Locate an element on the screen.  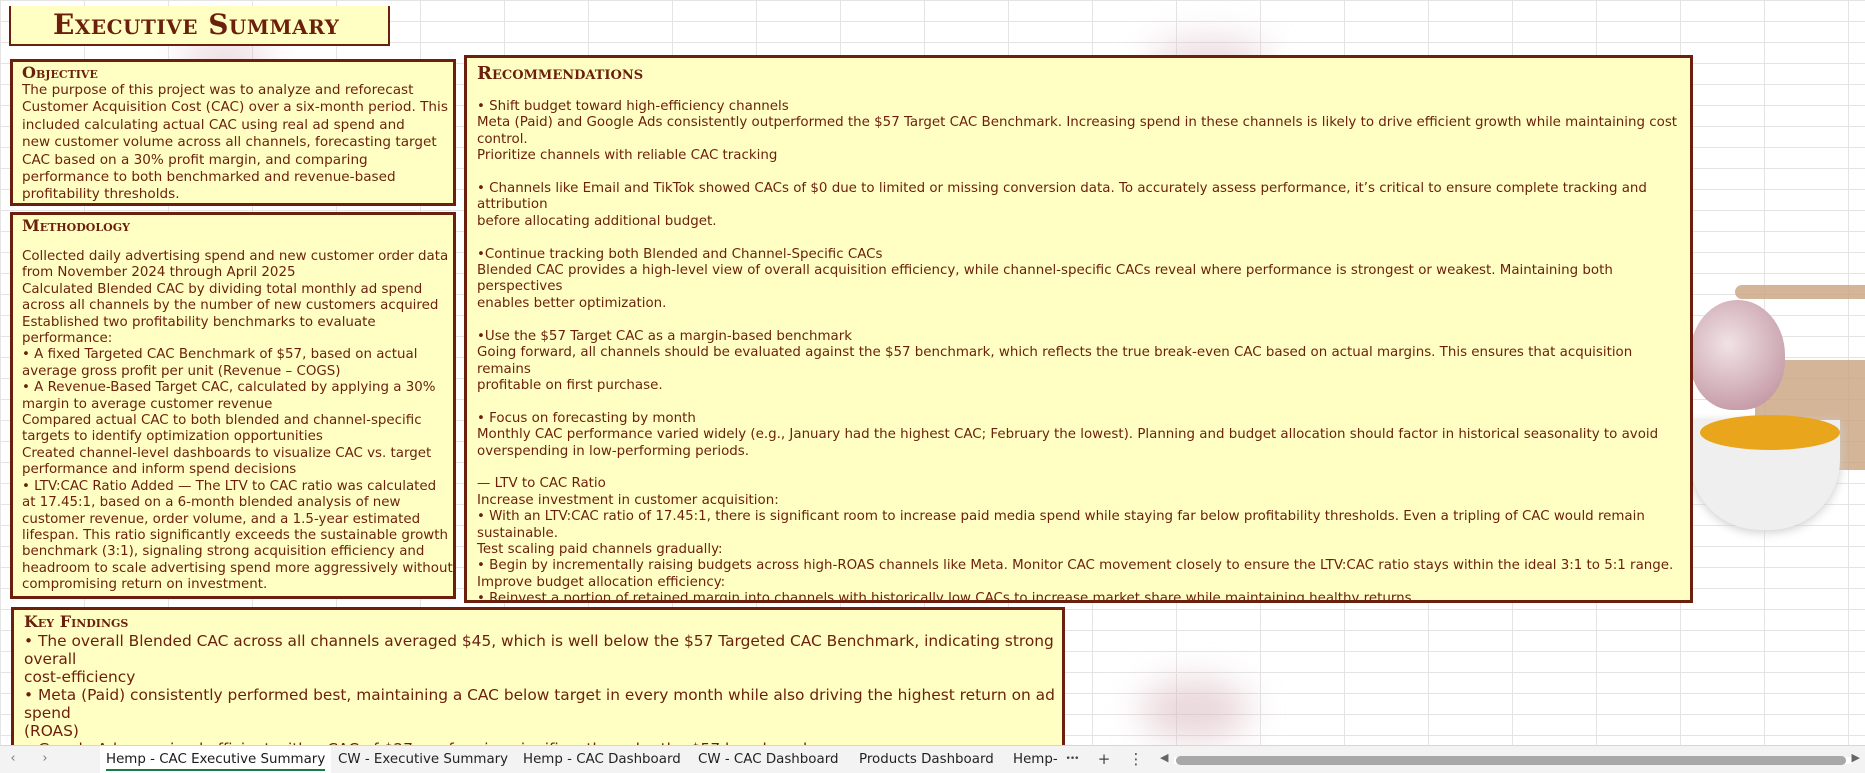
background-photo-garlic is located at coordinates (1737, 355).